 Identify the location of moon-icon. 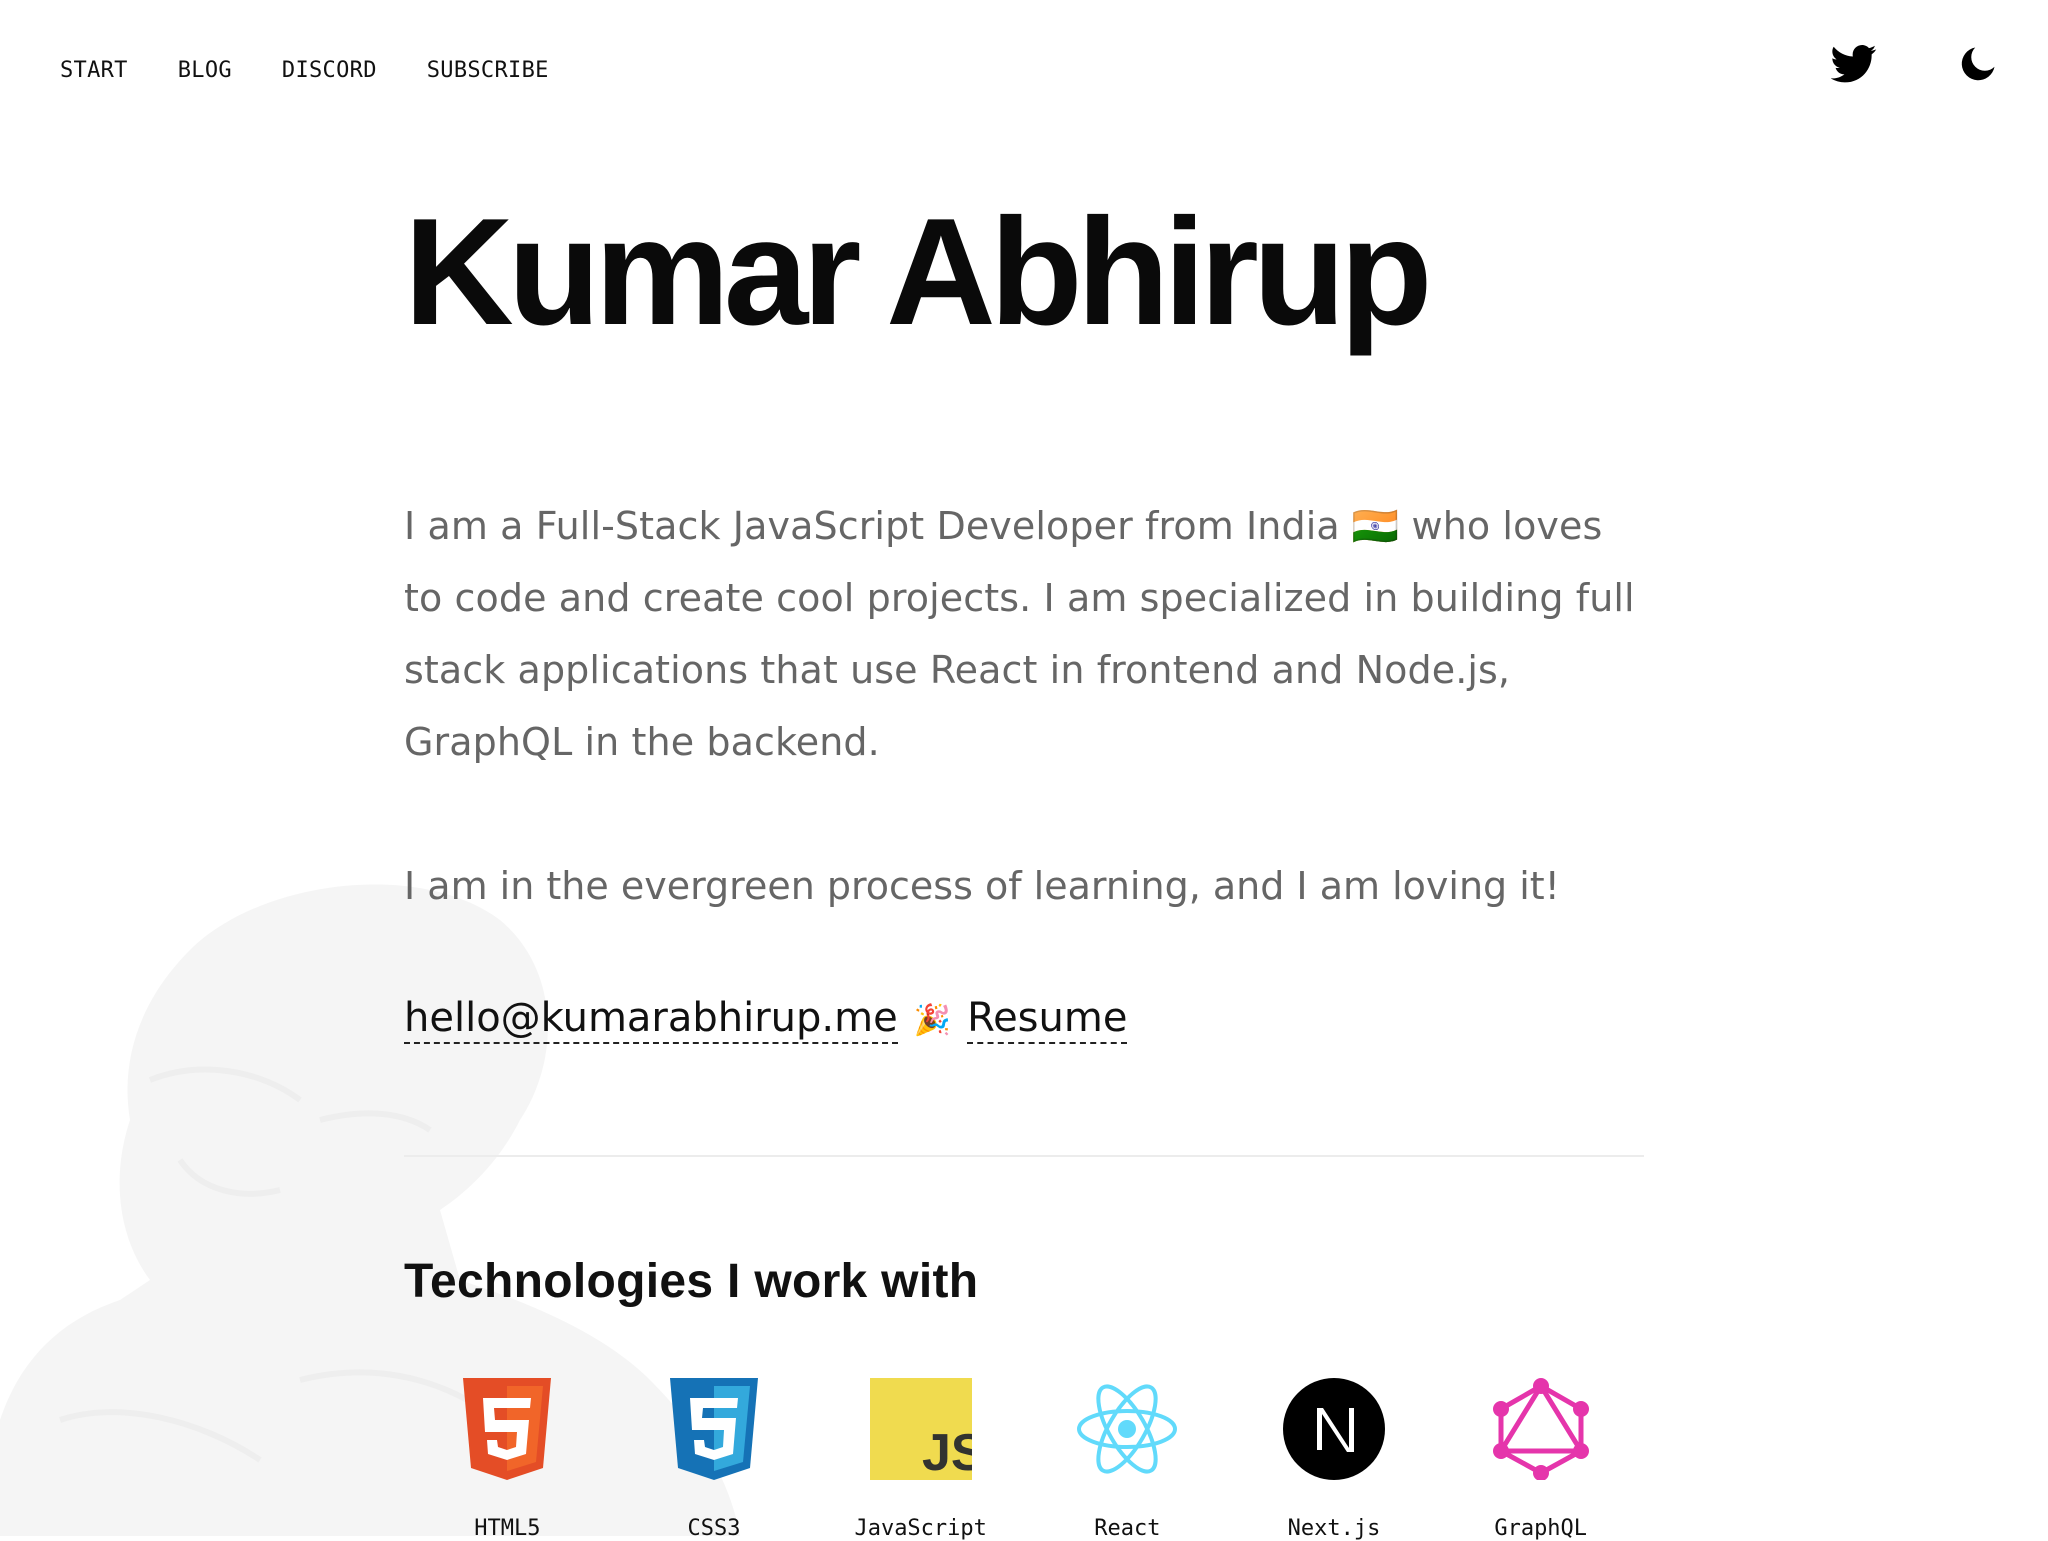
(1978, 64).